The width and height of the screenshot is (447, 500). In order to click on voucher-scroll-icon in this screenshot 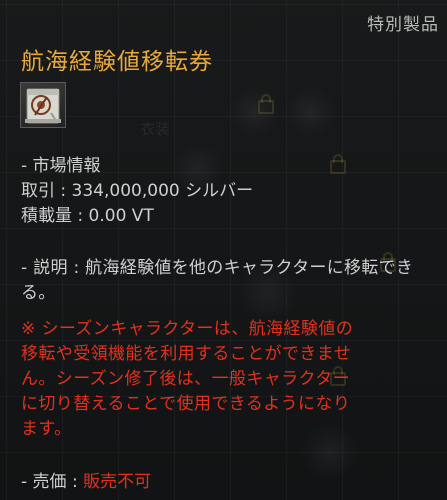, I will do `click(43, 105)`.